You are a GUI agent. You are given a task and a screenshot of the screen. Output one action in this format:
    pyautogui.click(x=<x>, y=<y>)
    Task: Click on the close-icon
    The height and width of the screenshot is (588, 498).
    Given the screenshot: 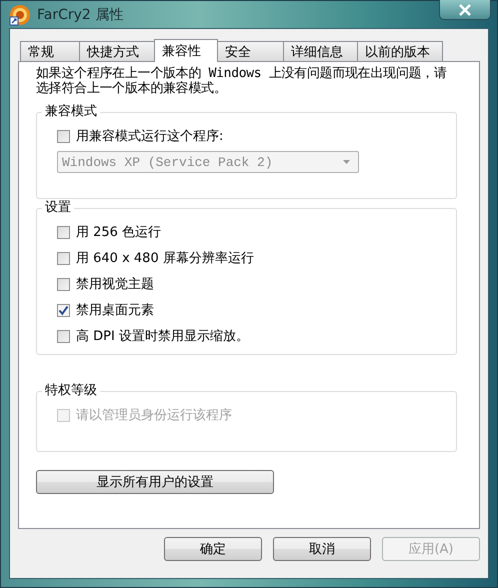 What is the action you would take?
    pyautogui.click(x=465, y=10)
    